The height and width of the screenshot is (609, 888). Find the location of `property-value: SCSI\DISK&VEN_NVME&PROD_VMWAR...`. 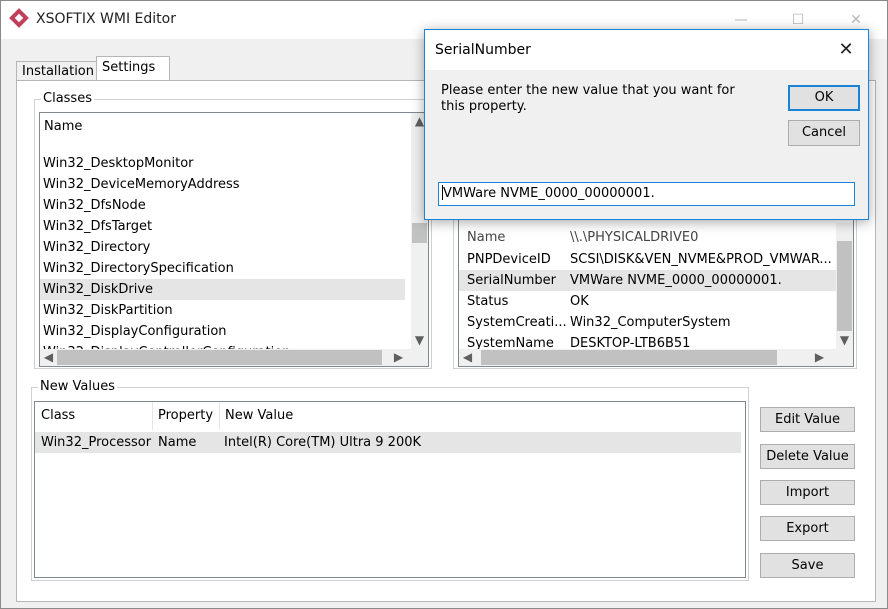

property-value: SCSI\DISK&VEN_NVME&PROD_VMWAR... is located at coordinates (701, 259).